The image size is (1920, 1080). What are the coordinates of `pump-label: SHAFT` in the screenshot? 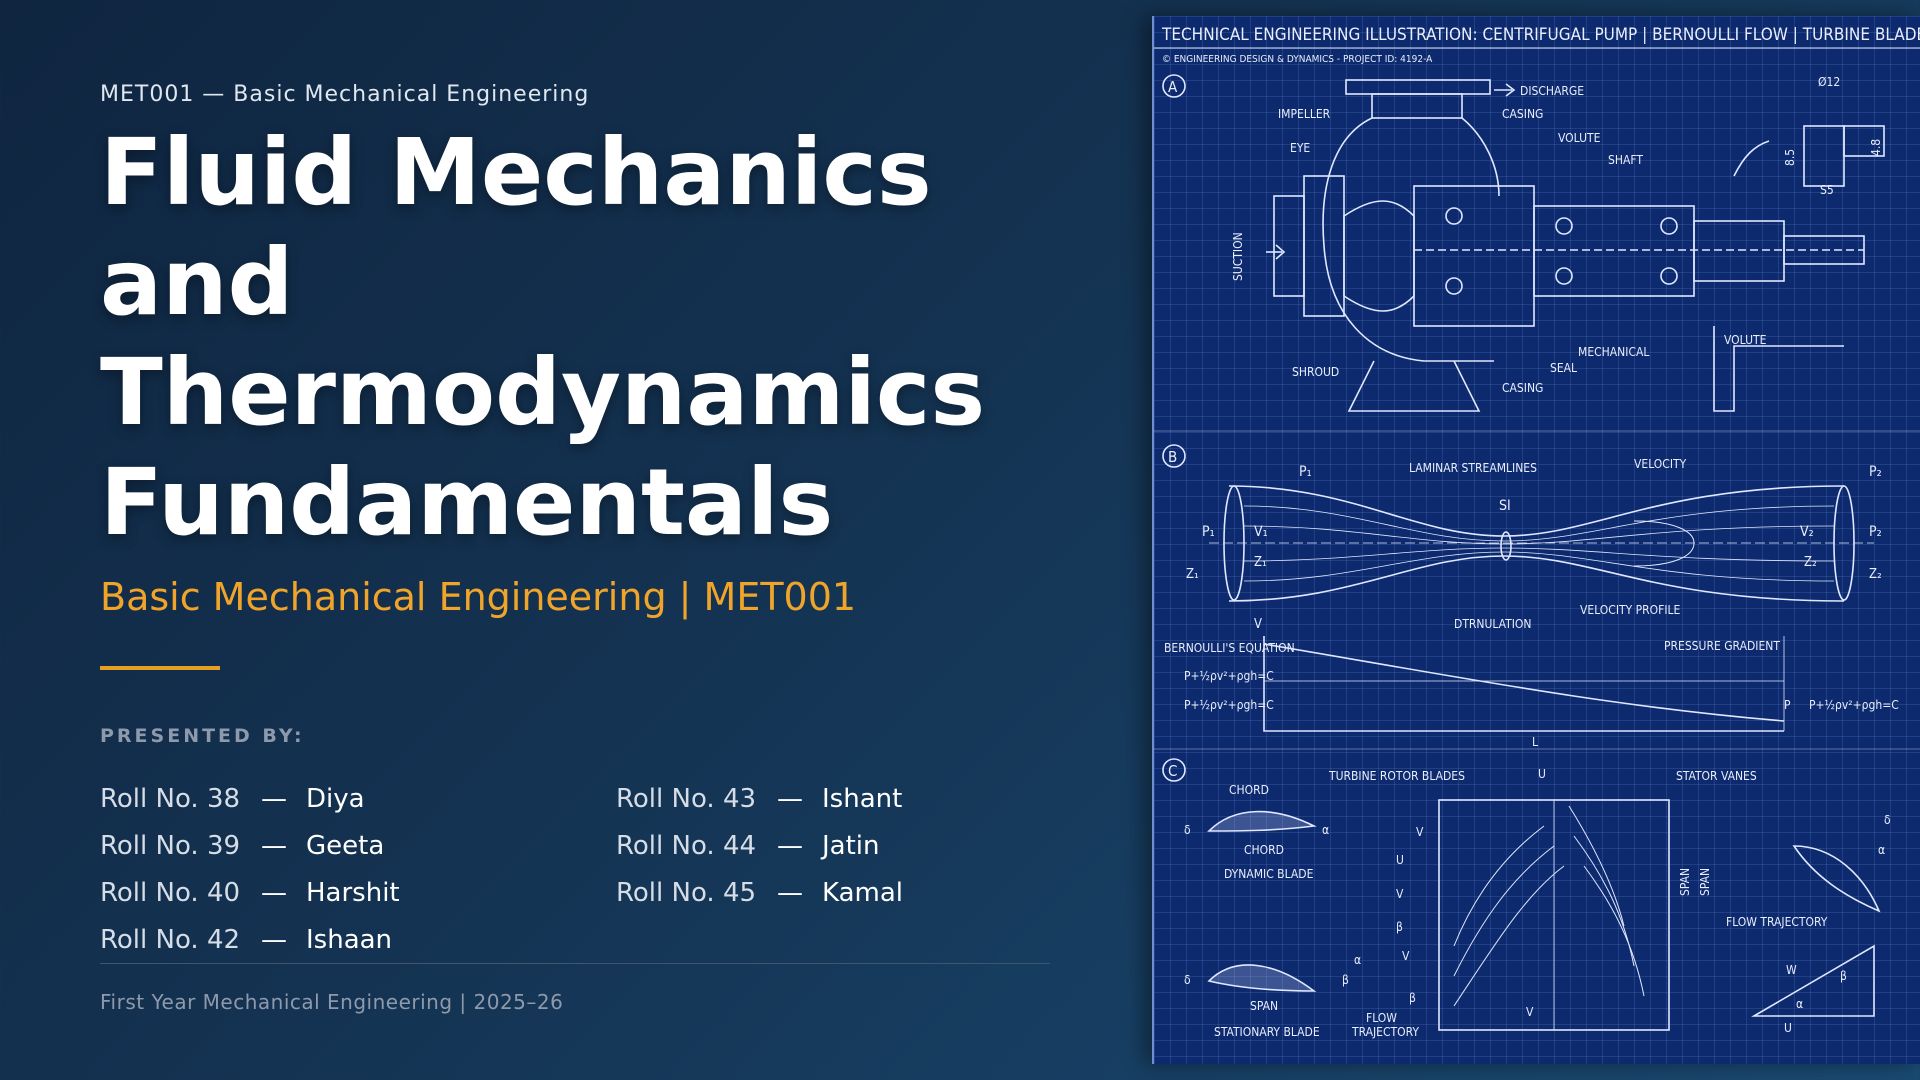 It's located at (1625, 160).